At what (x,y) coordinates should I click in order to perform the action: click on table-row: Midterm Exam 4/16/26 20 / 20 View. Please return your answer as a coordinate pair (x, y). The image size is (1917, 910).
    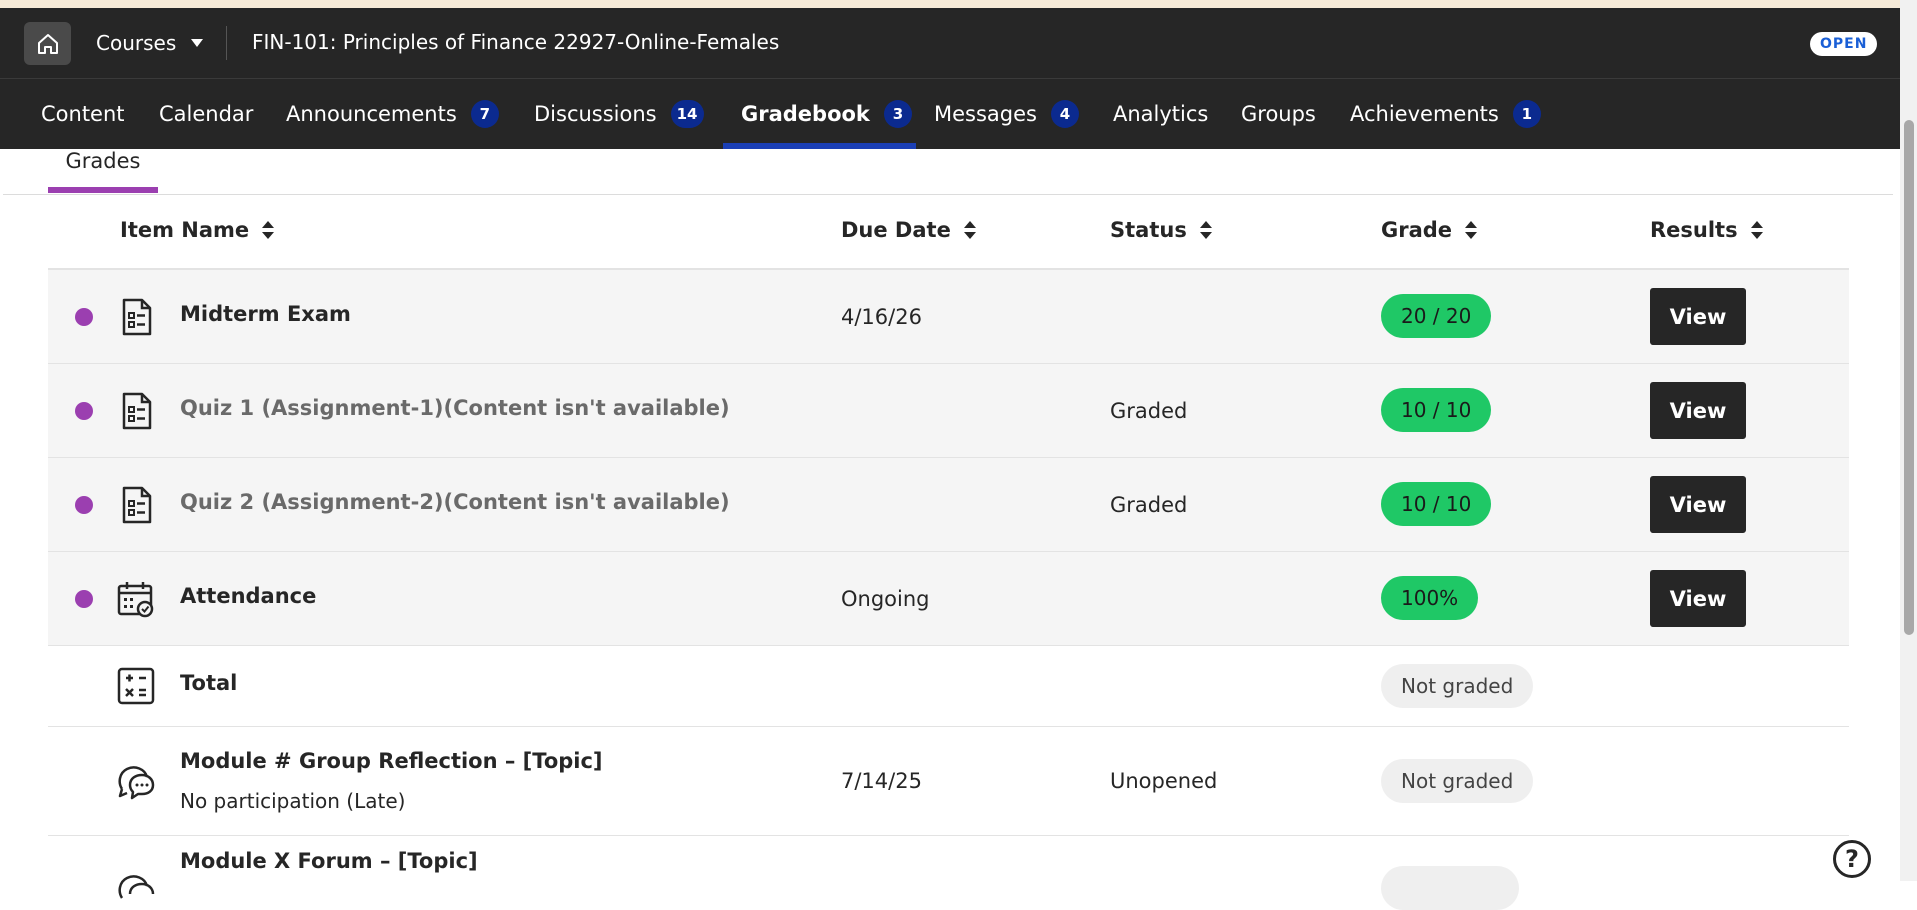
    Looking at the image, I should click on (948, 317).